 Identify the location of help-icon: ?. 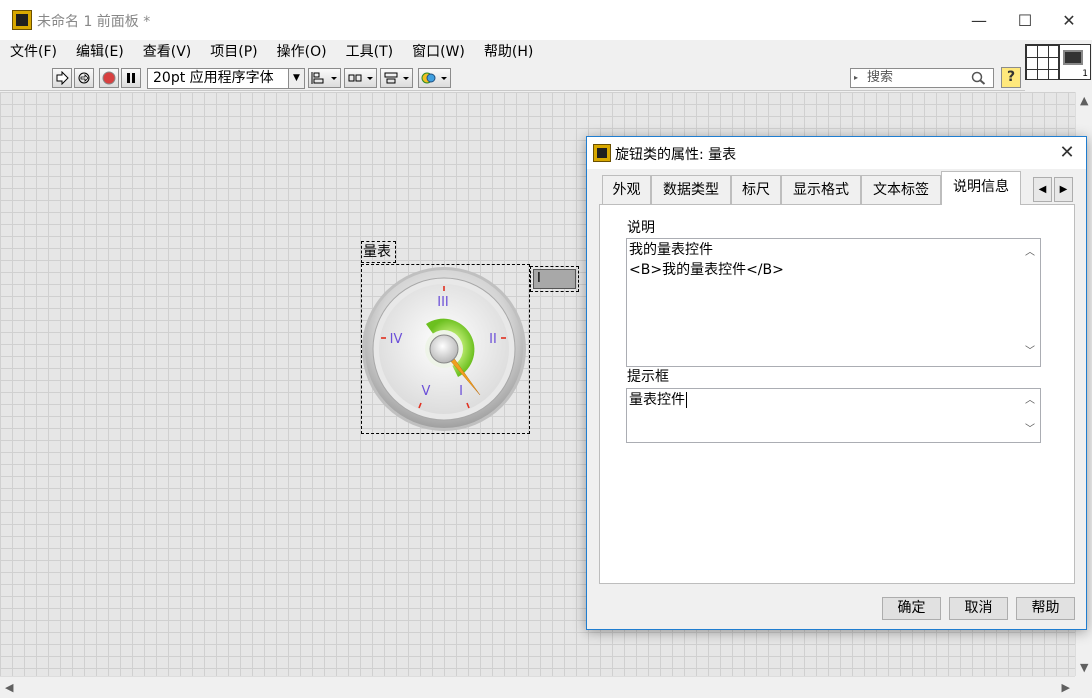
(1011, 77).